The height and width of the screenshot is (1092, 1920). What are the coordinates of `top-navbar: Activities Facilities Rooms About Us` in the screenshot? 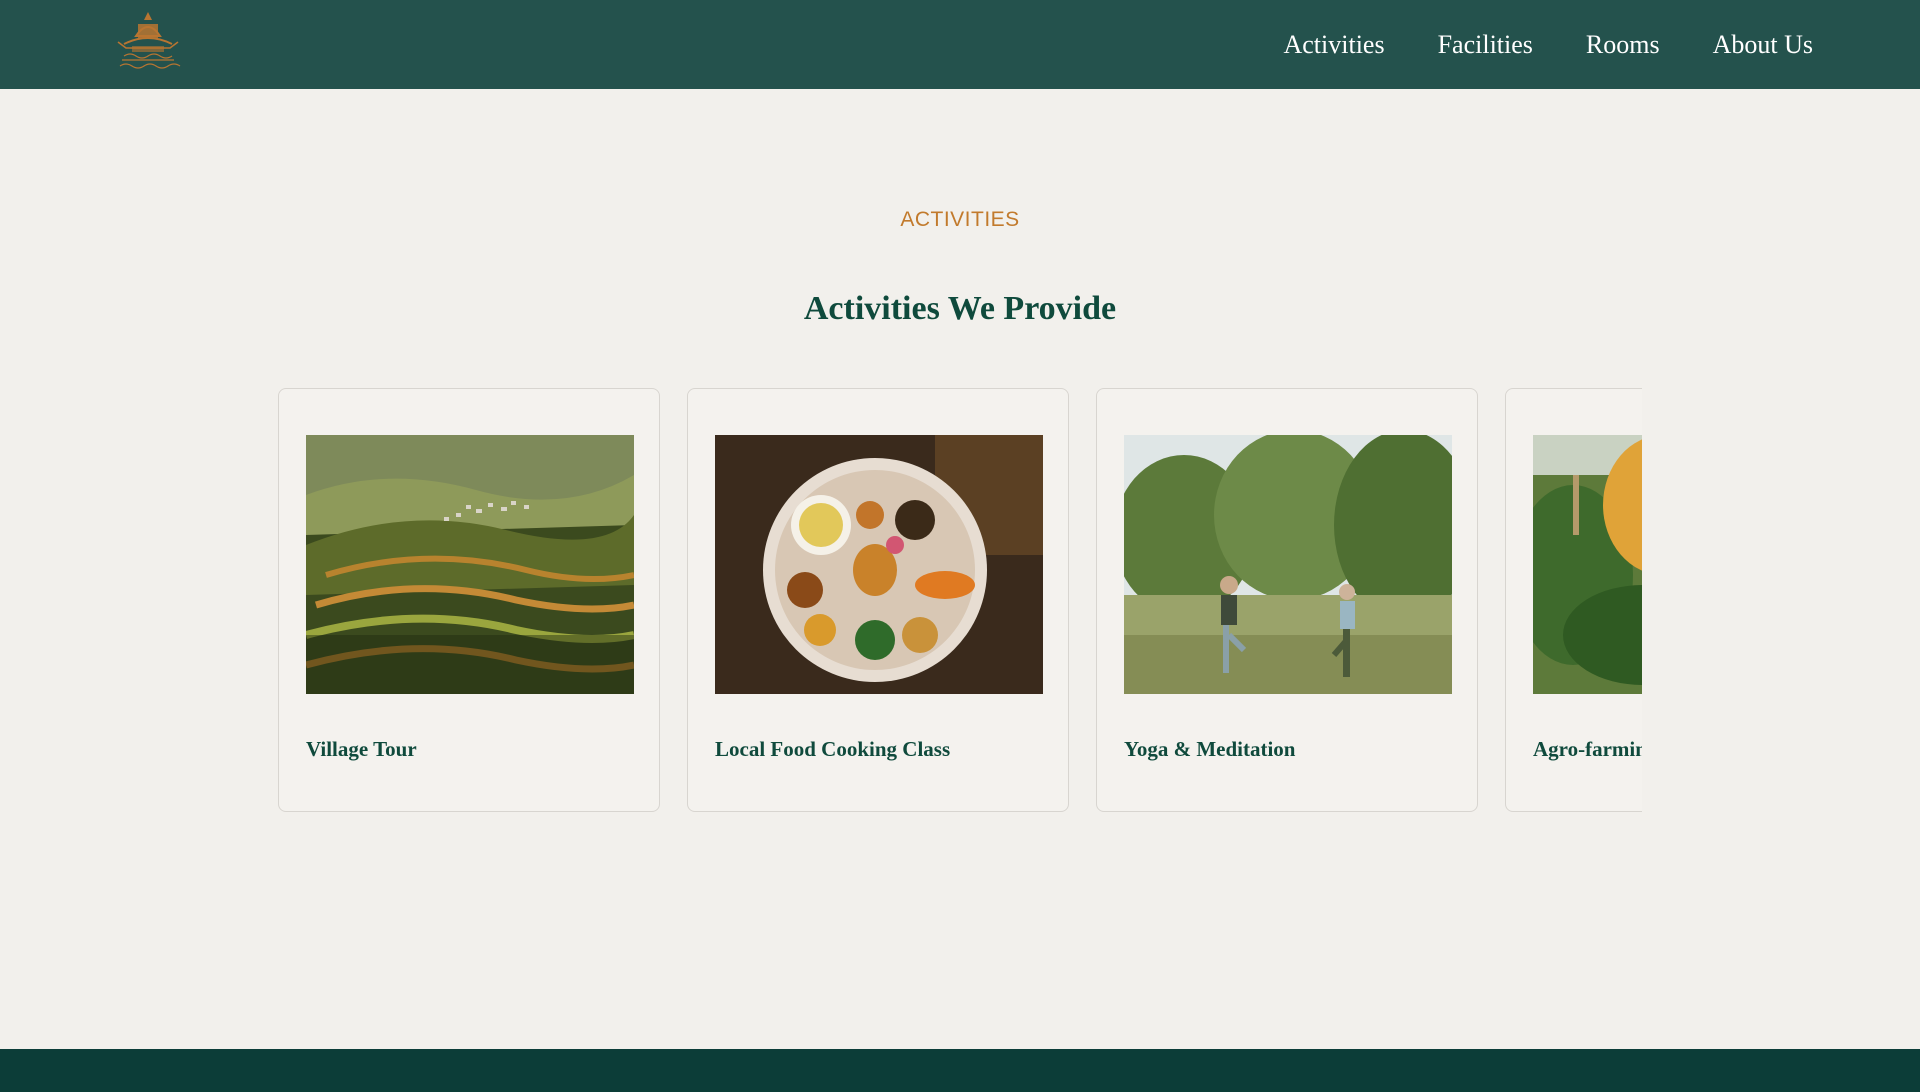 It's located at (960, 44).